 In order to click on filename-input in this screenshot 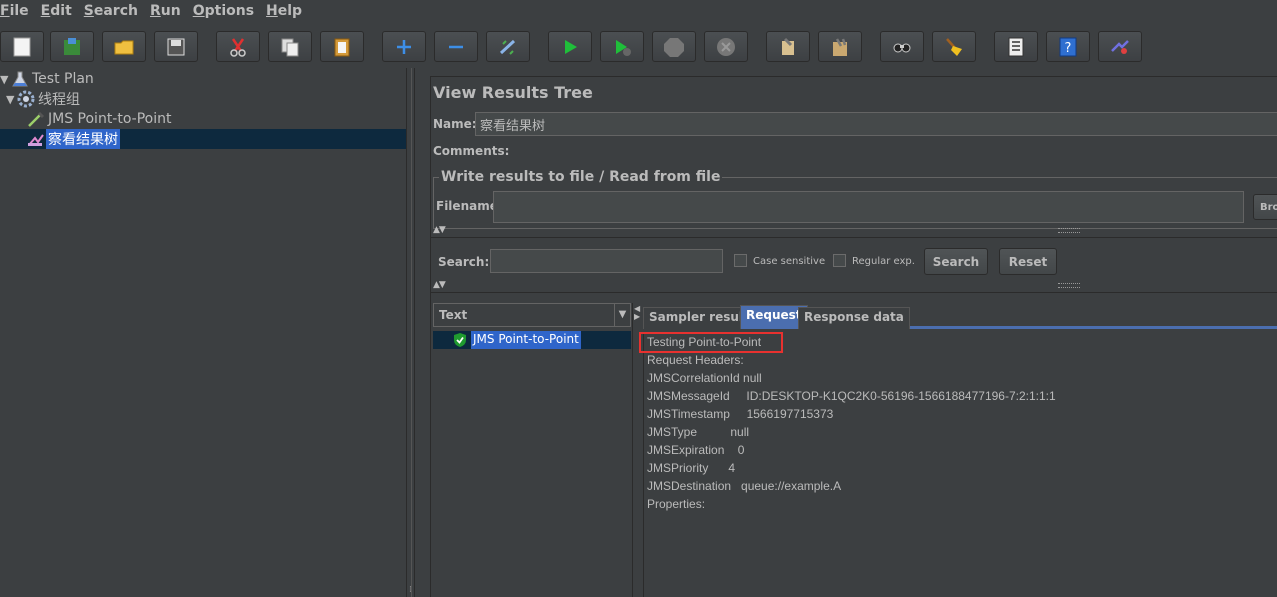, I will do `click(868, 207)`.